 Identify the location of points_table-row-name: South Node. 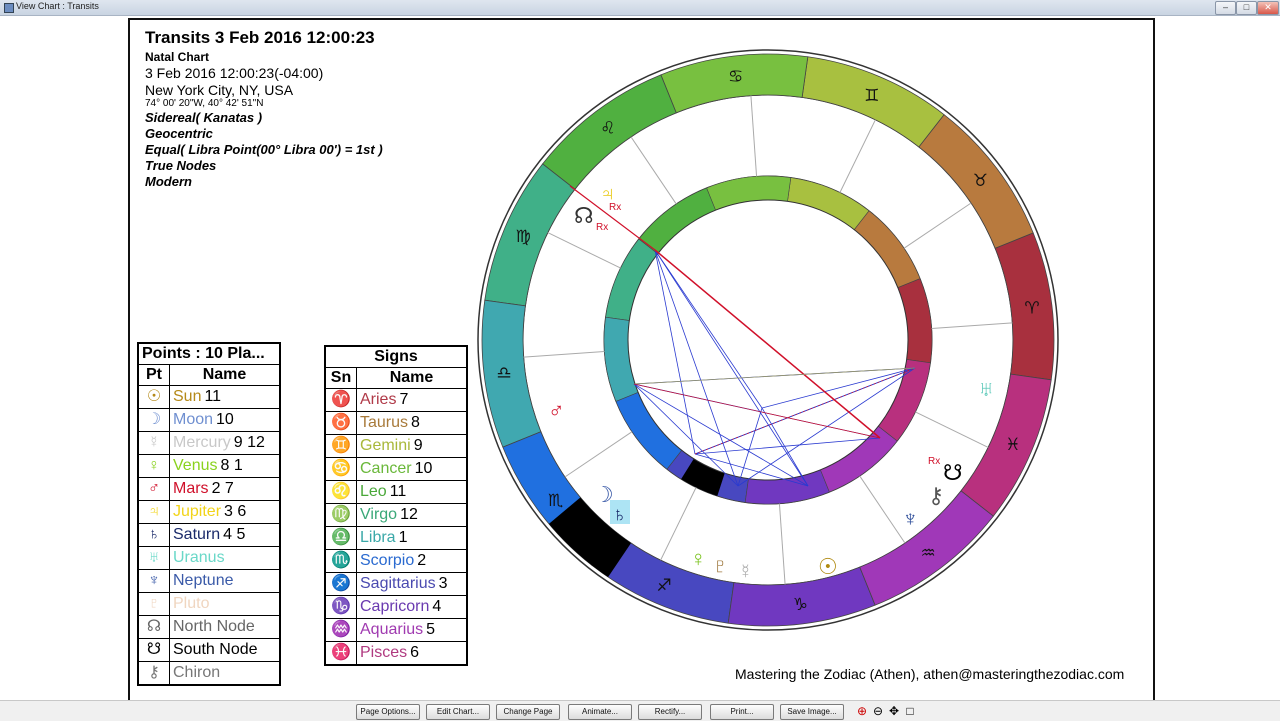
(215, 649).